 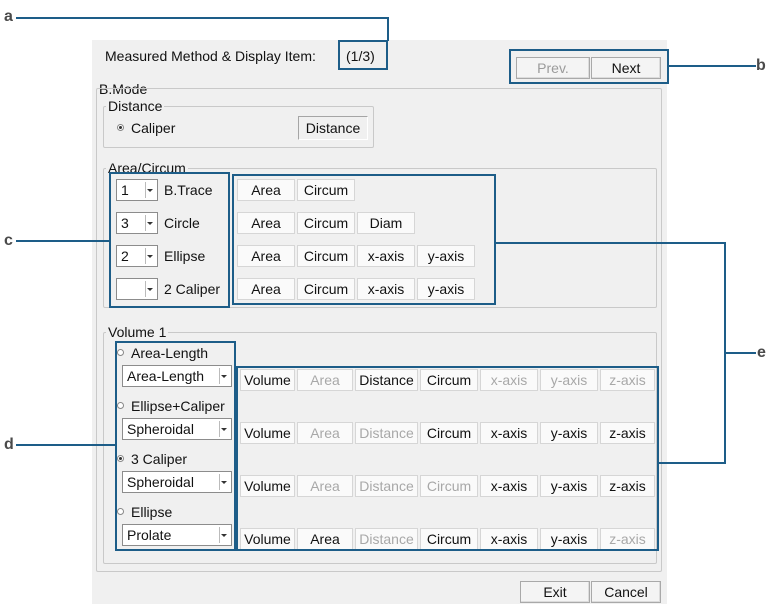 What do you see at coordinates (210, 56) in the screenshot?
I see `dialog-title: Measured Method & Display Item:` at bounding box center [210, 56].